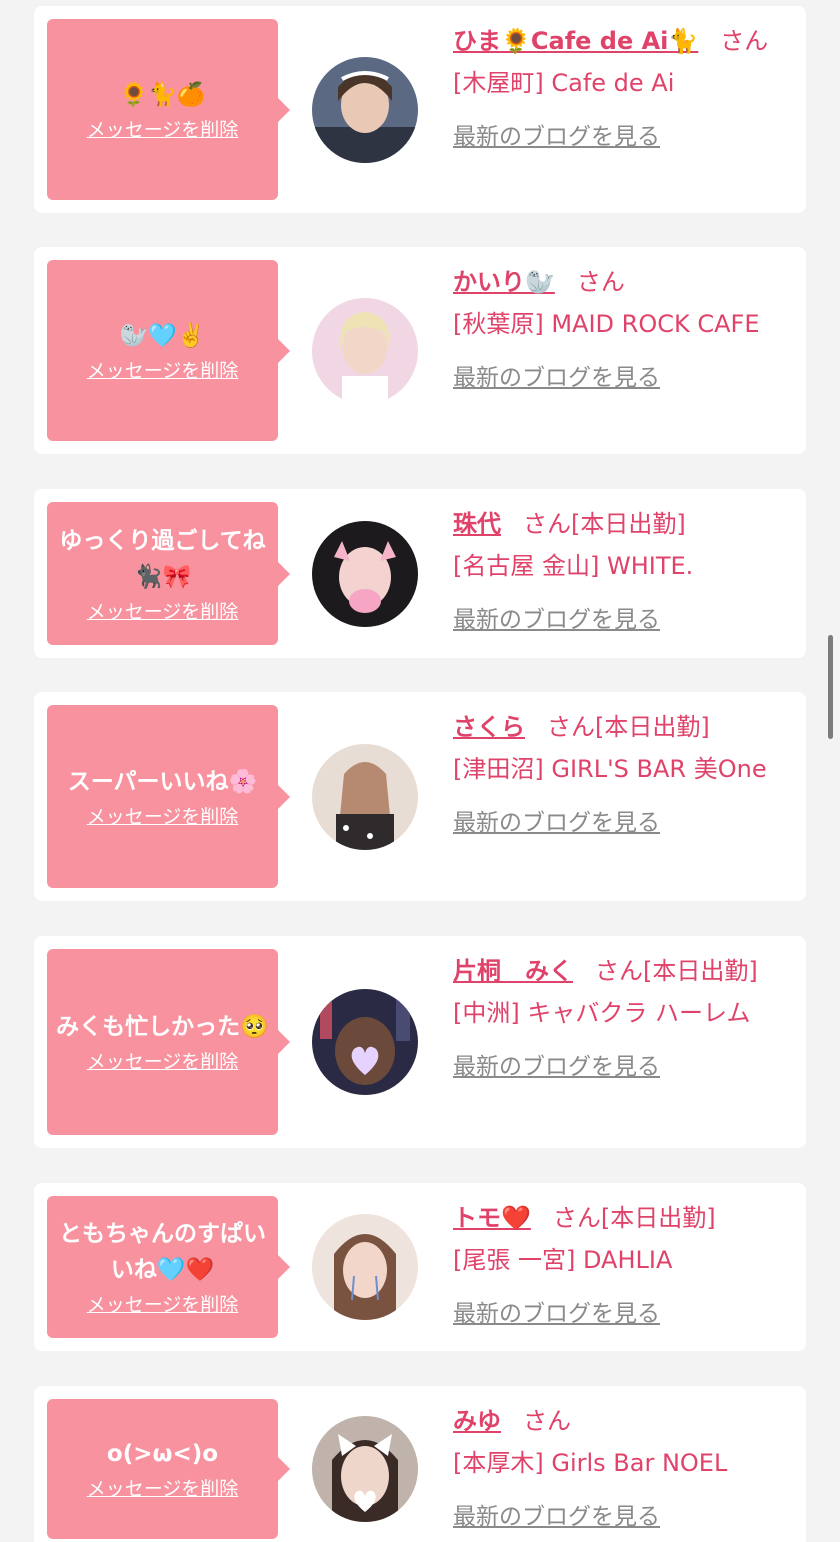 The width and height of the screenshot is (840, 1542). I want to click on shop-name: [名古屋 金山] WHITE., so click(573, 566).